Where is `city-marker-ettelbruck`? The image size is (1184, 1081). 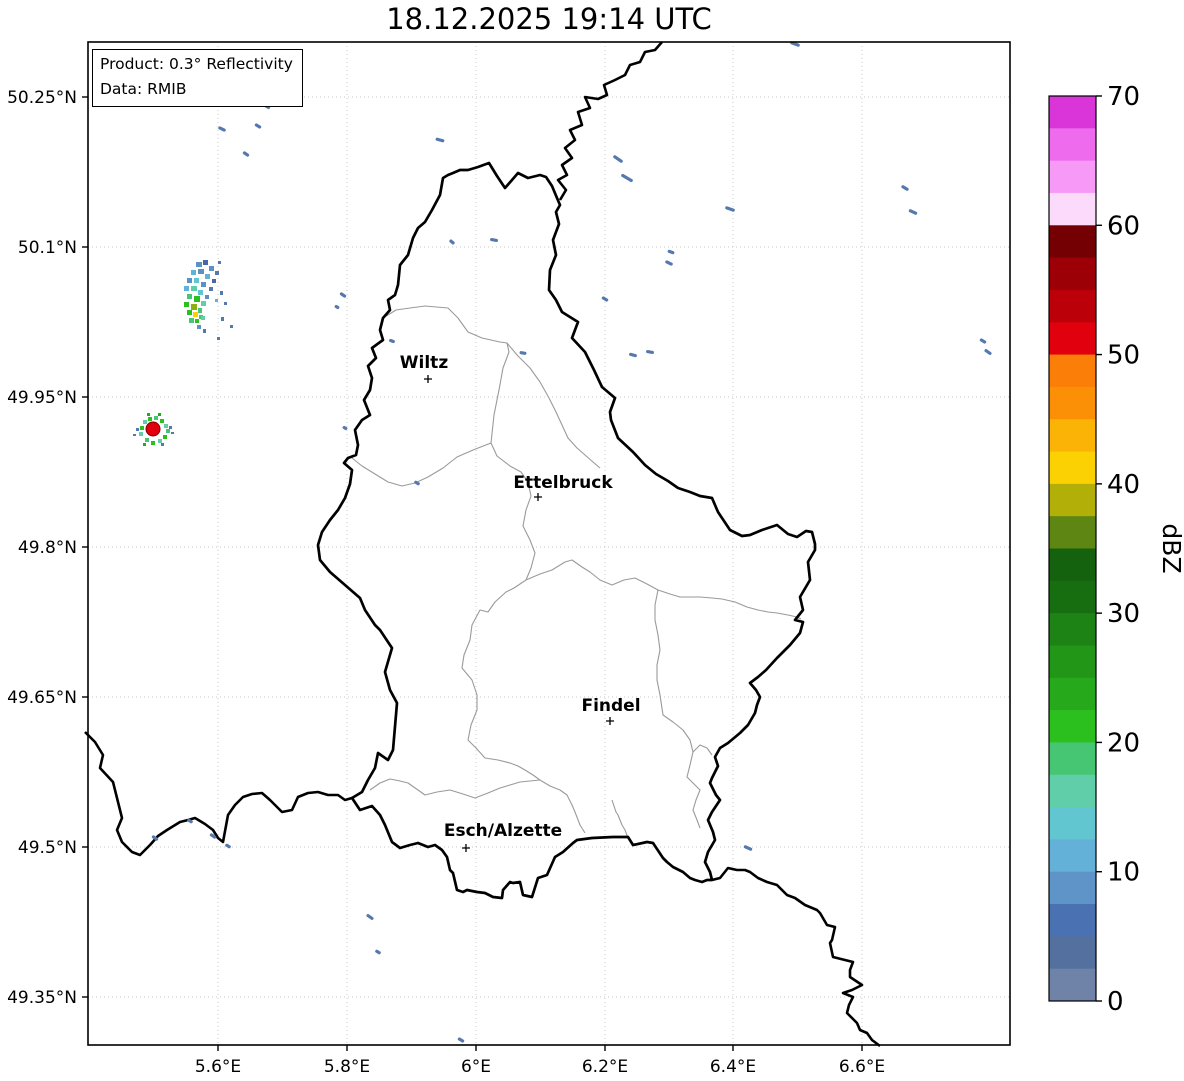
city-marker-ettelbruck is located at coordinates (538, 497).